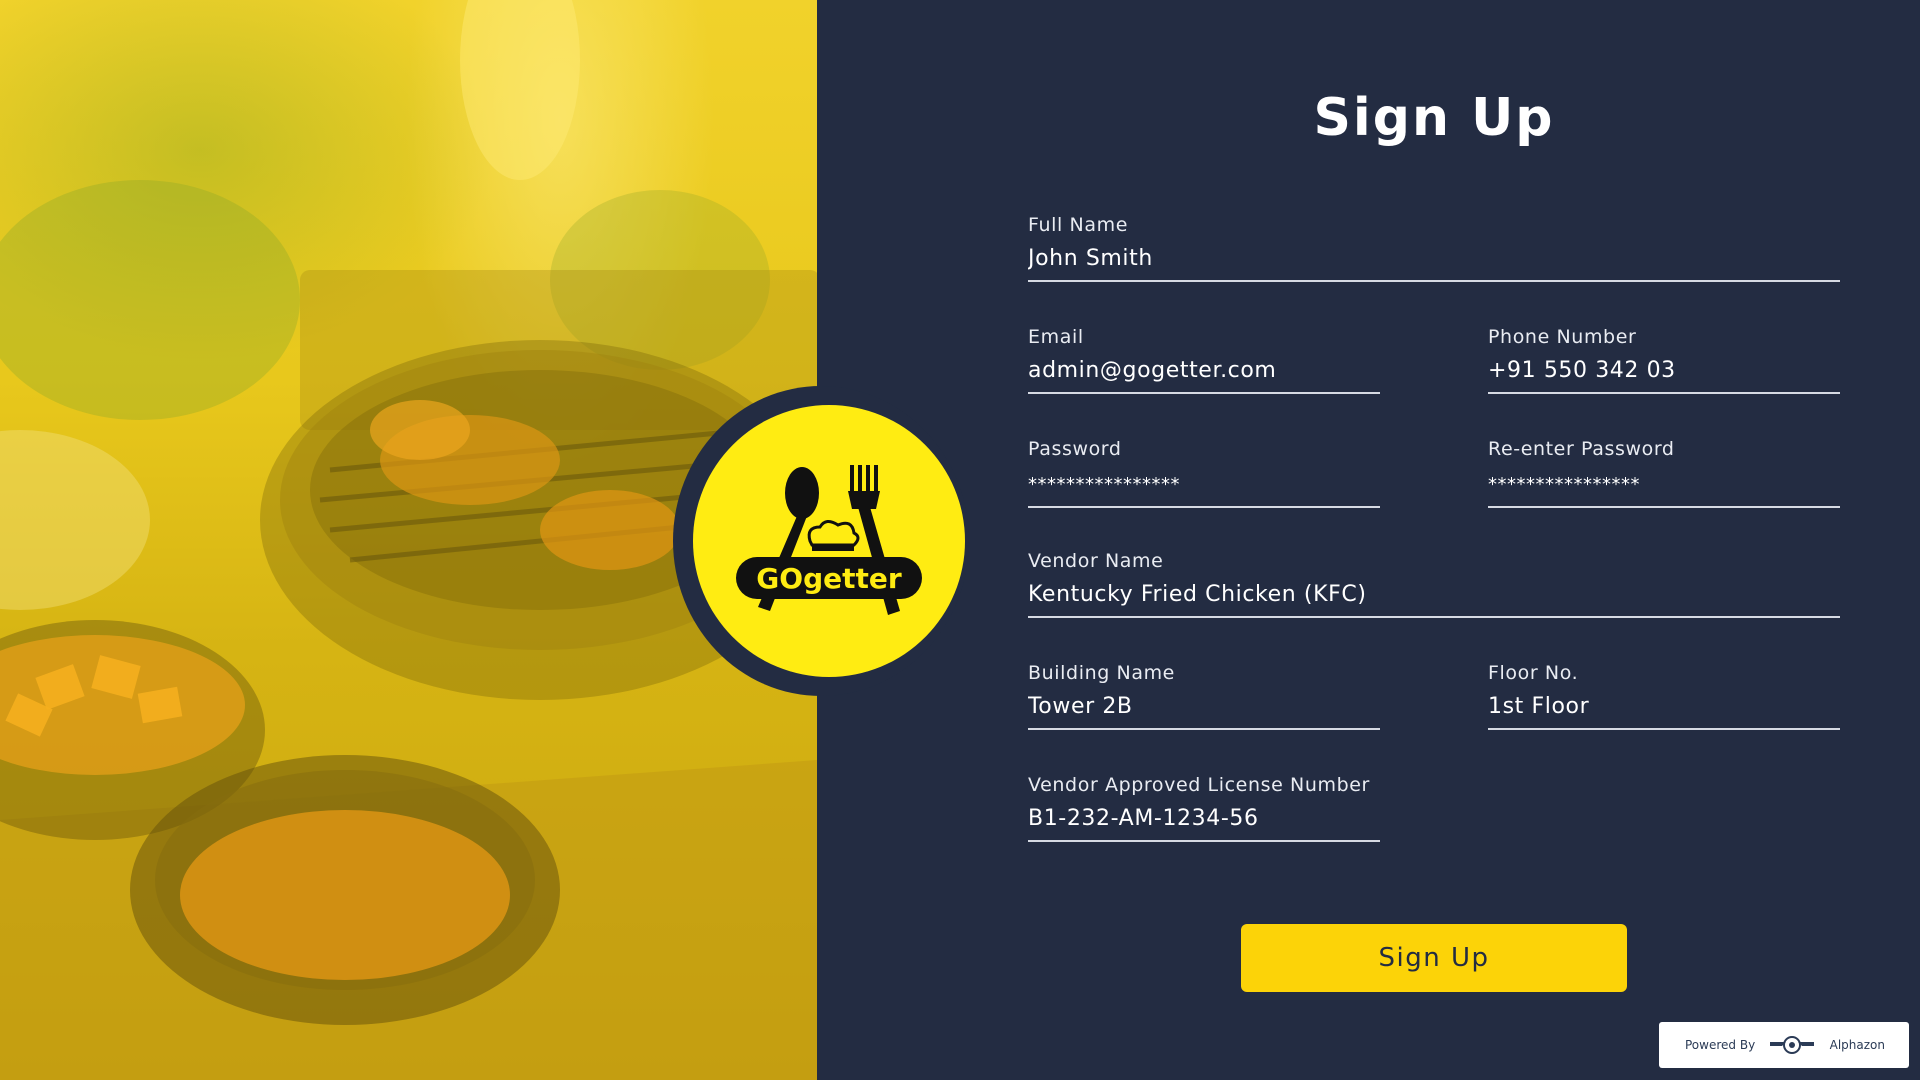 The width and height of the screenshot is (1920, 1080). What do you see at coordinates (1204, 376) in the screenshot?
I see `email-input: admin@gogetter.com` at bounding box center [1204, 376].